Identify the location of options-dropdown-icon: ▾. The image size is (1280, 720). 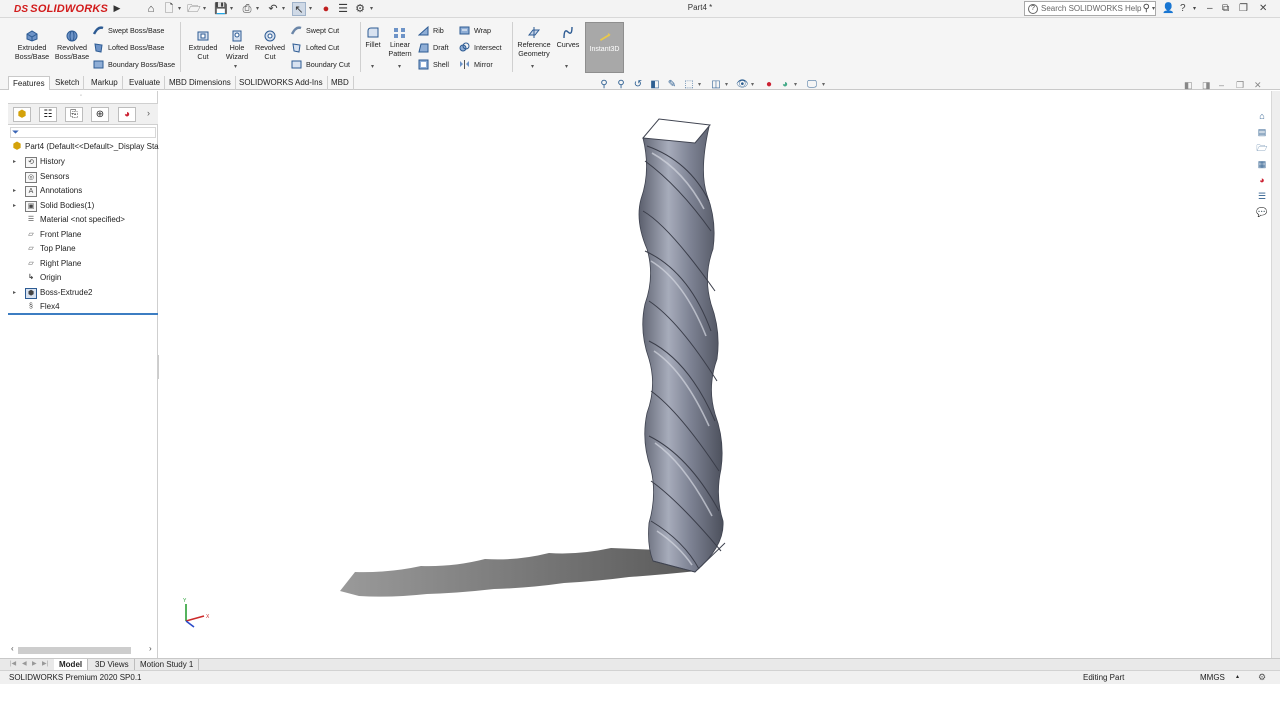
(373, 9).